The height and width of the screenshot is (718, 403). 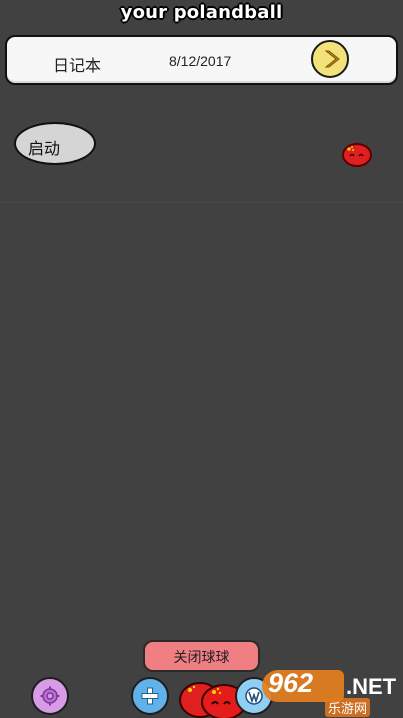 What do you see at coordinates (291, 683) in the screenshot?
I see `watermark-number: 962` at bounding box center [291, 683].